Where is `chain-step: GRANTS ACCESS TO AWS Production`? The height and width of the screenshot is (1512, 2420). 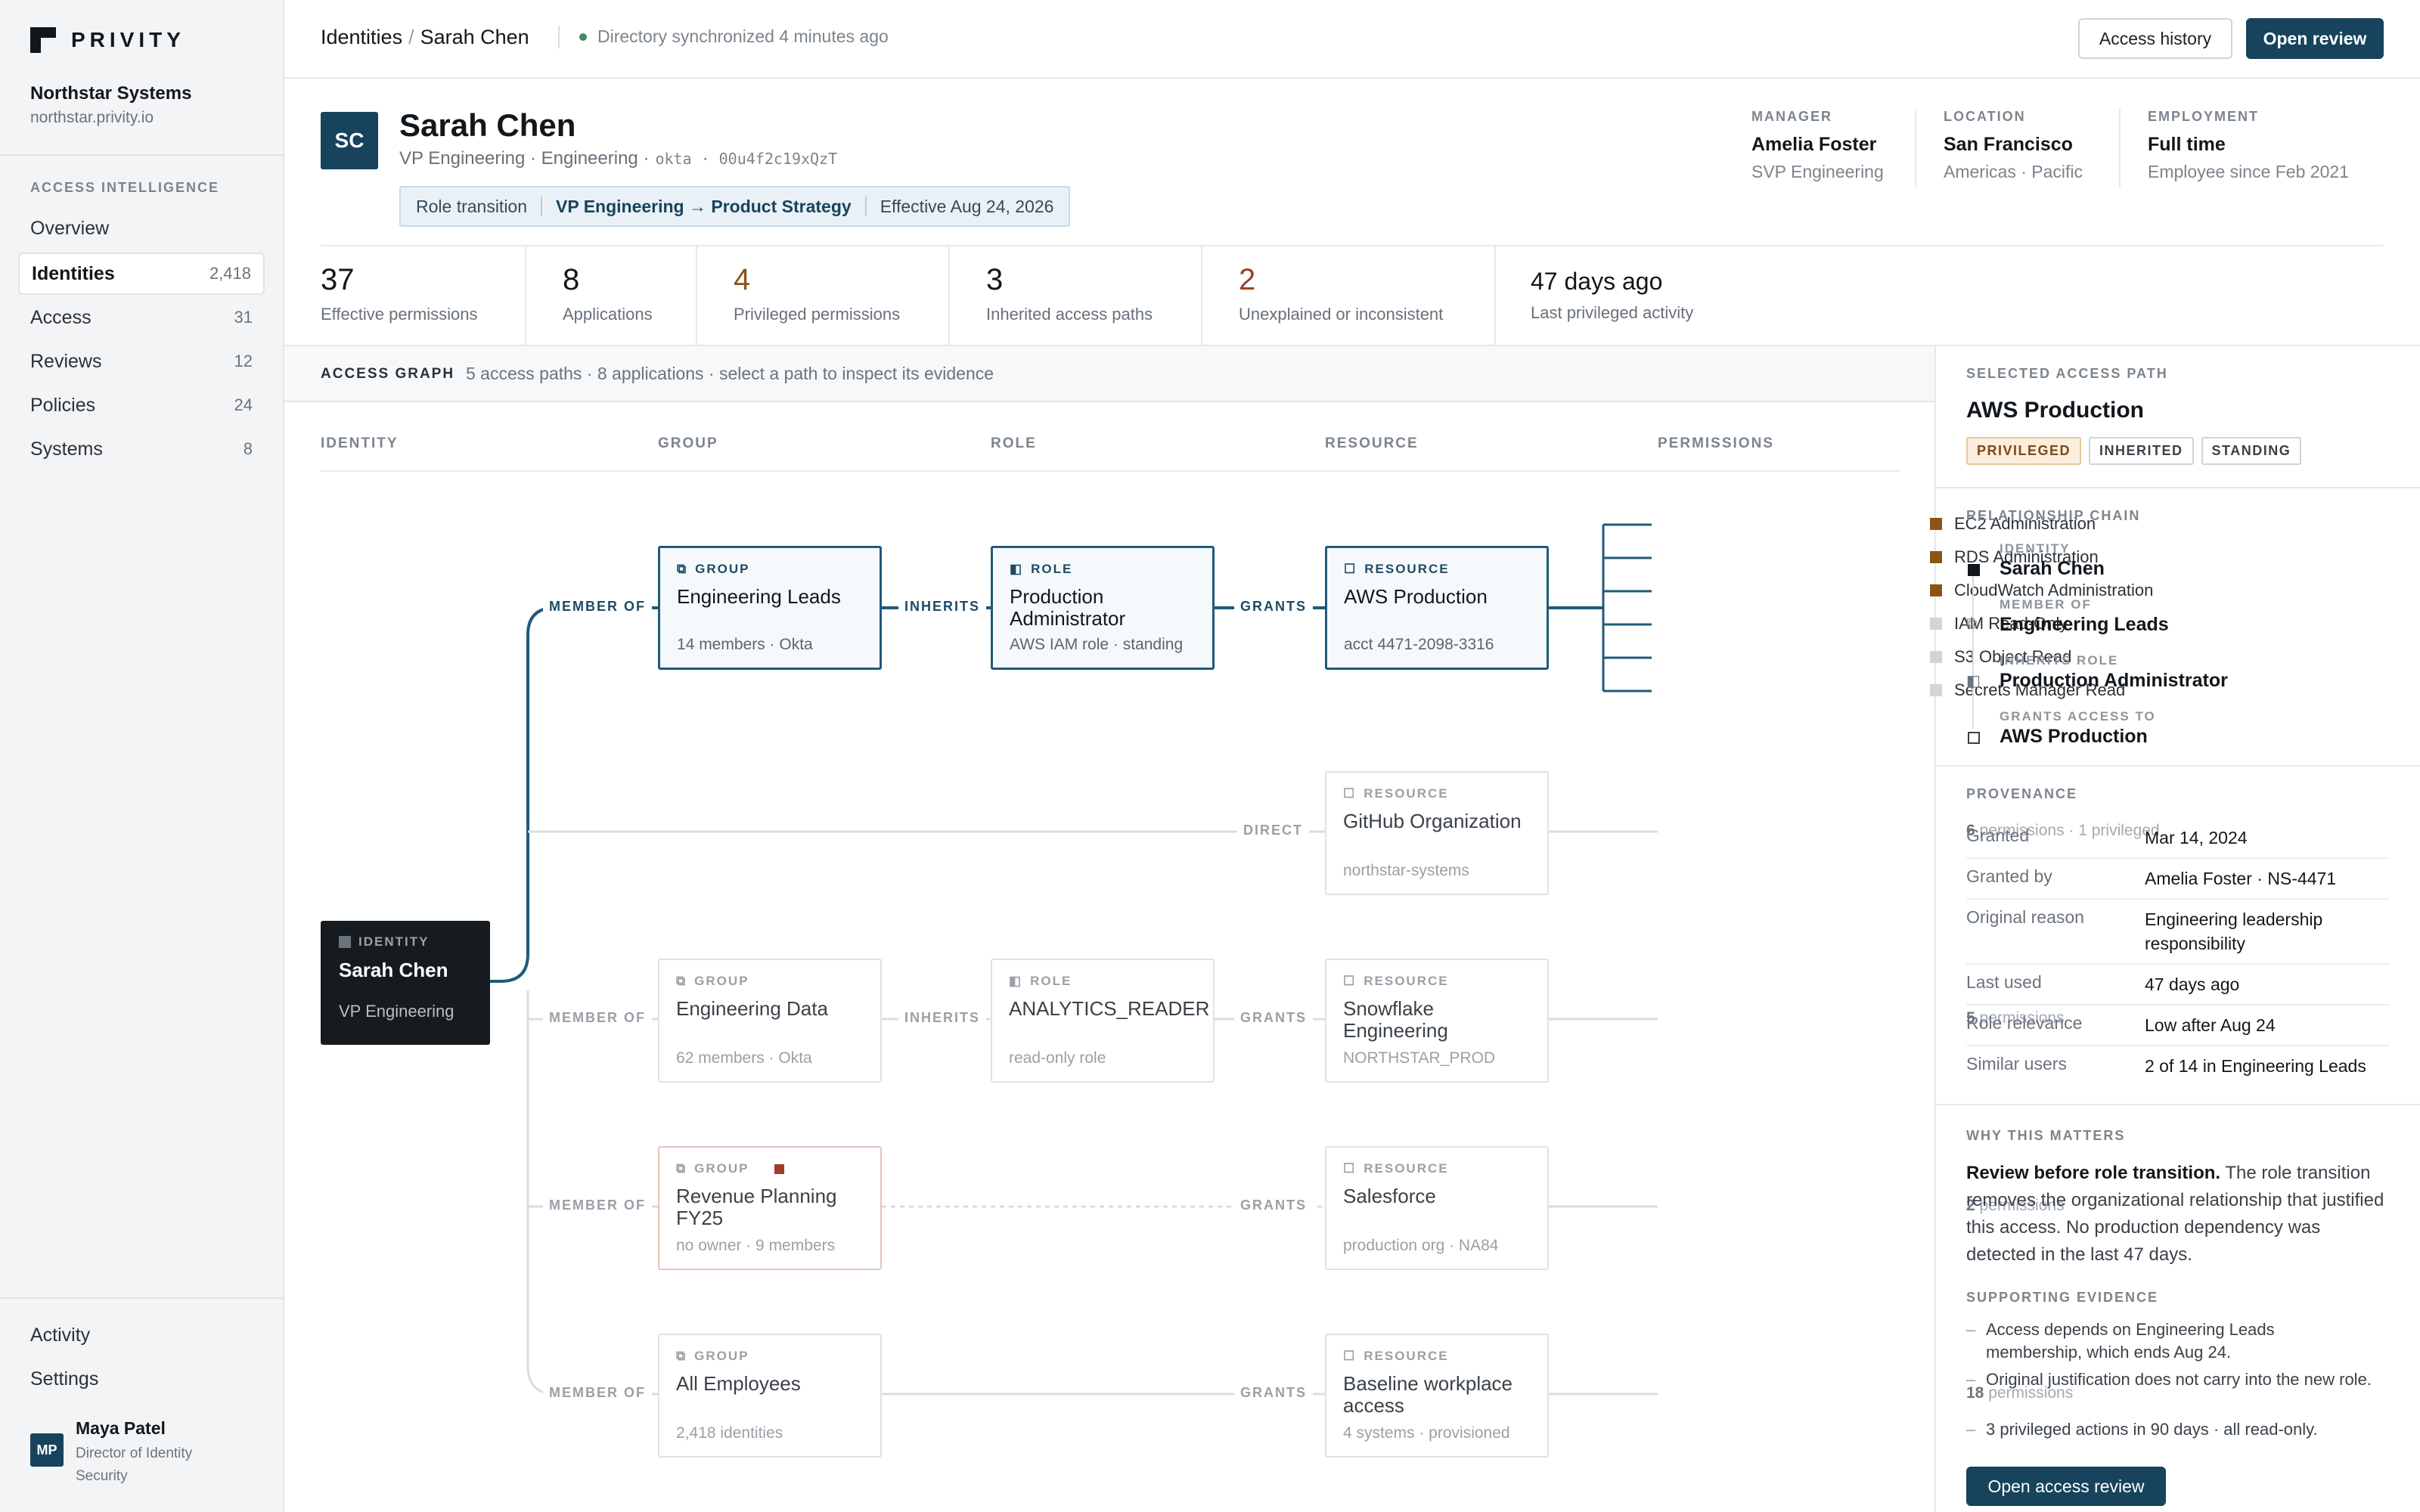 chain-step: GRANTS ACCESS TO AWS Production is located at coordinates (2170, 728).